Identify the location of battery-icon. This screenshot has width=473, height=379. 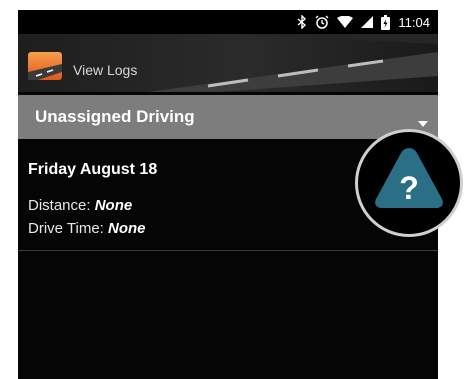
(386, 22).